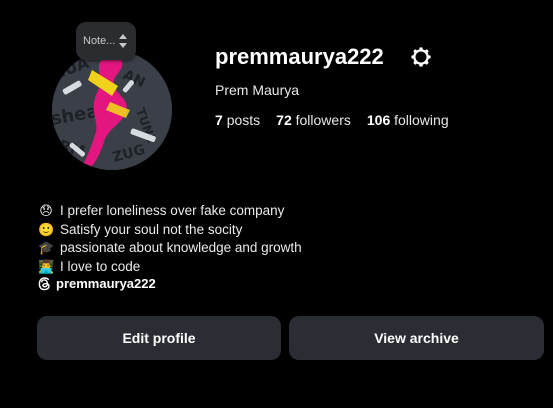 The image size is (553, 408). Describe the element at coordinates (416, 338) in the screenshot. I see `view-archive-button: View archive` at that location.